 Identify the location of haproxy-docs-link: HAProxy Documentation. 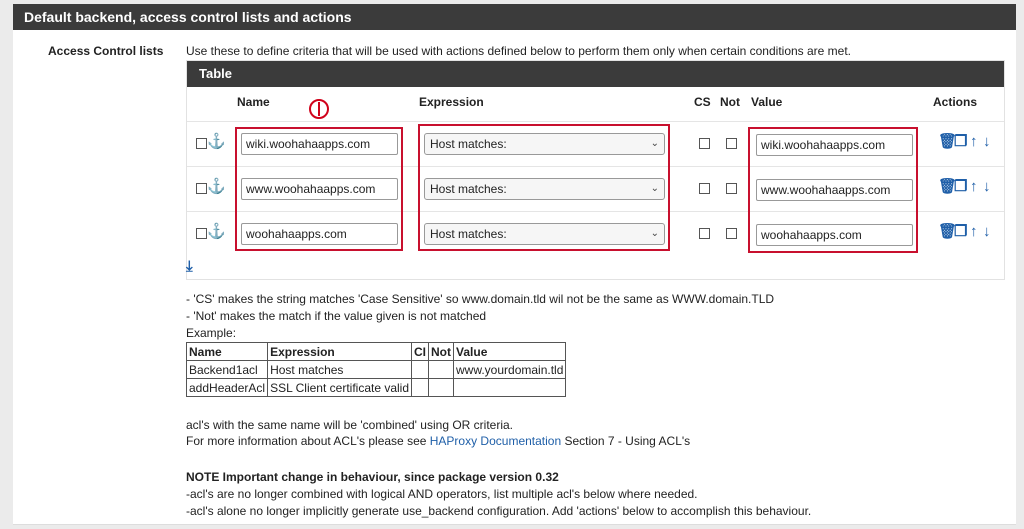
(495, 441).